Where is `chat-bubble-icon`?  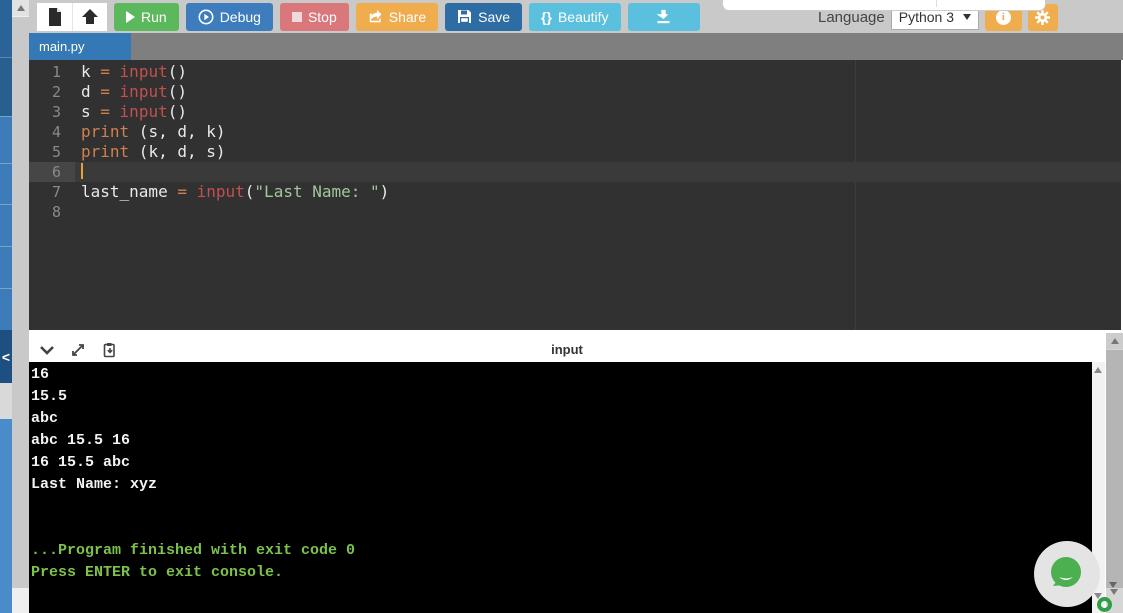 chat-bubble-icon is located at coordinates (1066, 572).